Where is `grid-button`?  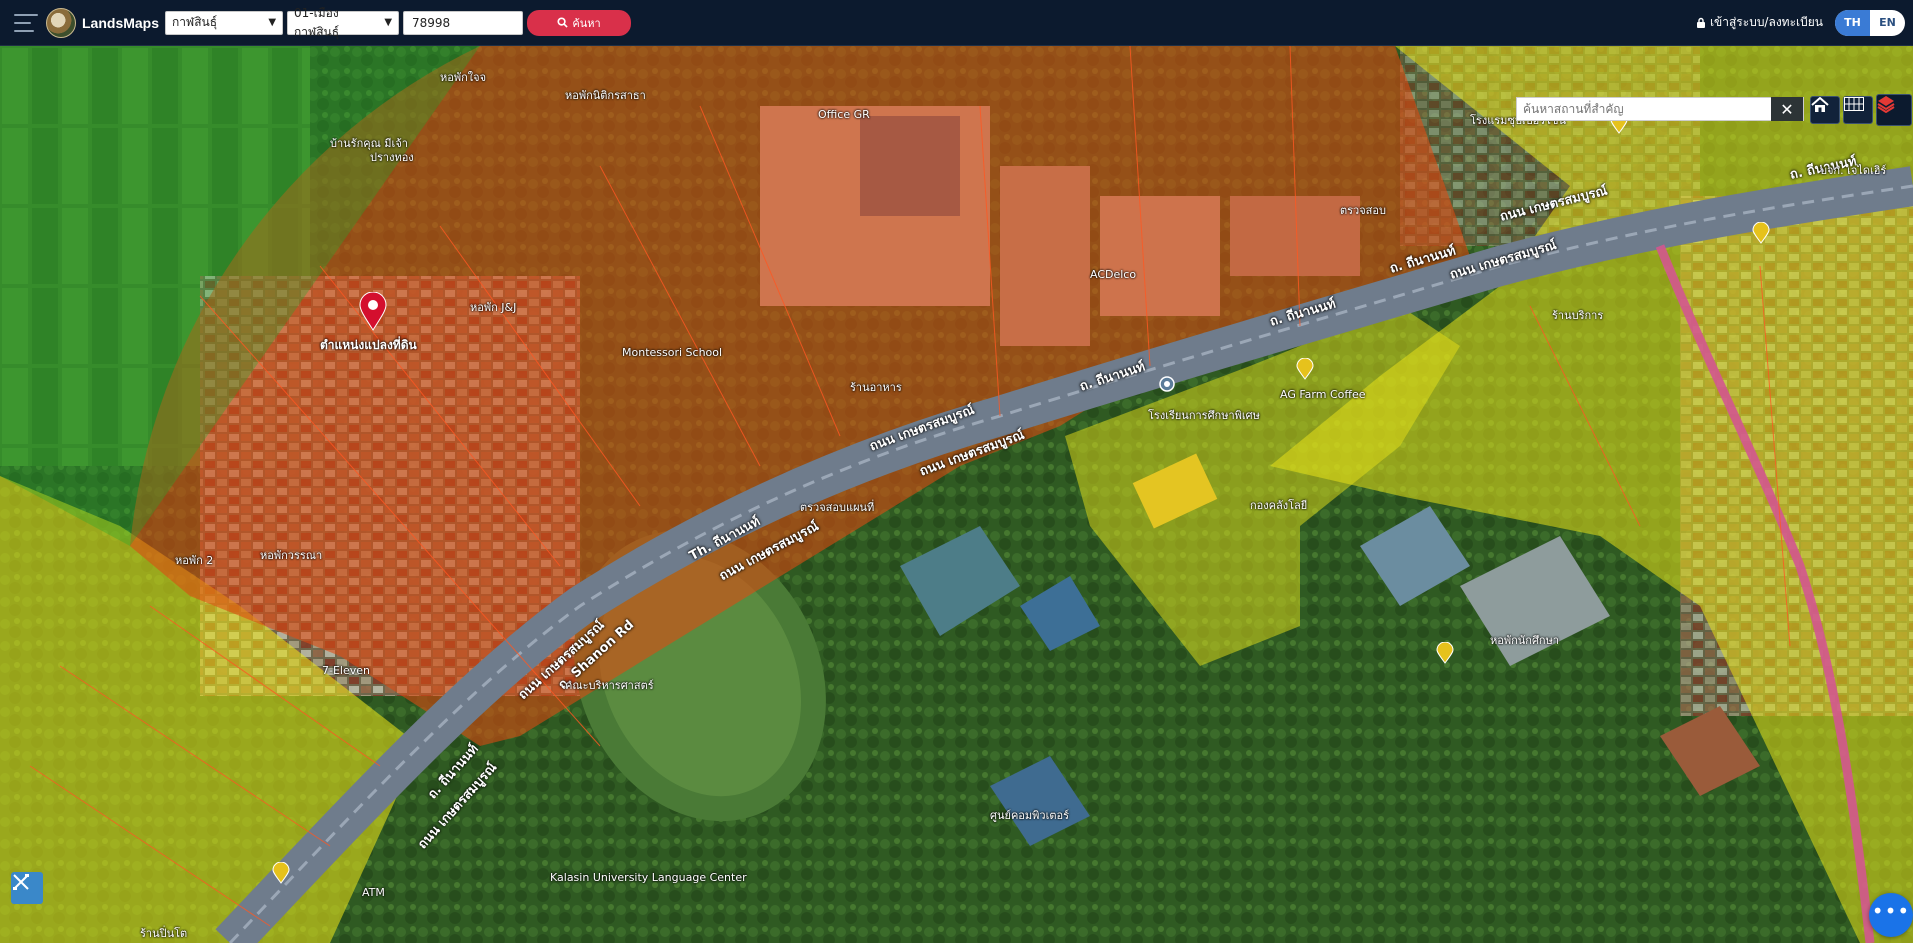
grid-button is located at coordinates (1858, 110).